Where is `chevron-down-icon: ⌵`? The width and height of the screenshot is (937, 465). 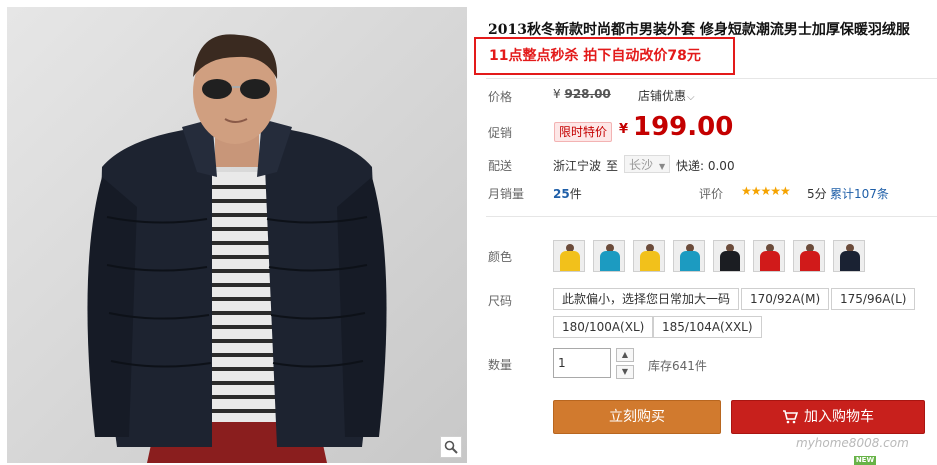 chevron-down-icon: ⌵ is located at coordinates (691, 97).